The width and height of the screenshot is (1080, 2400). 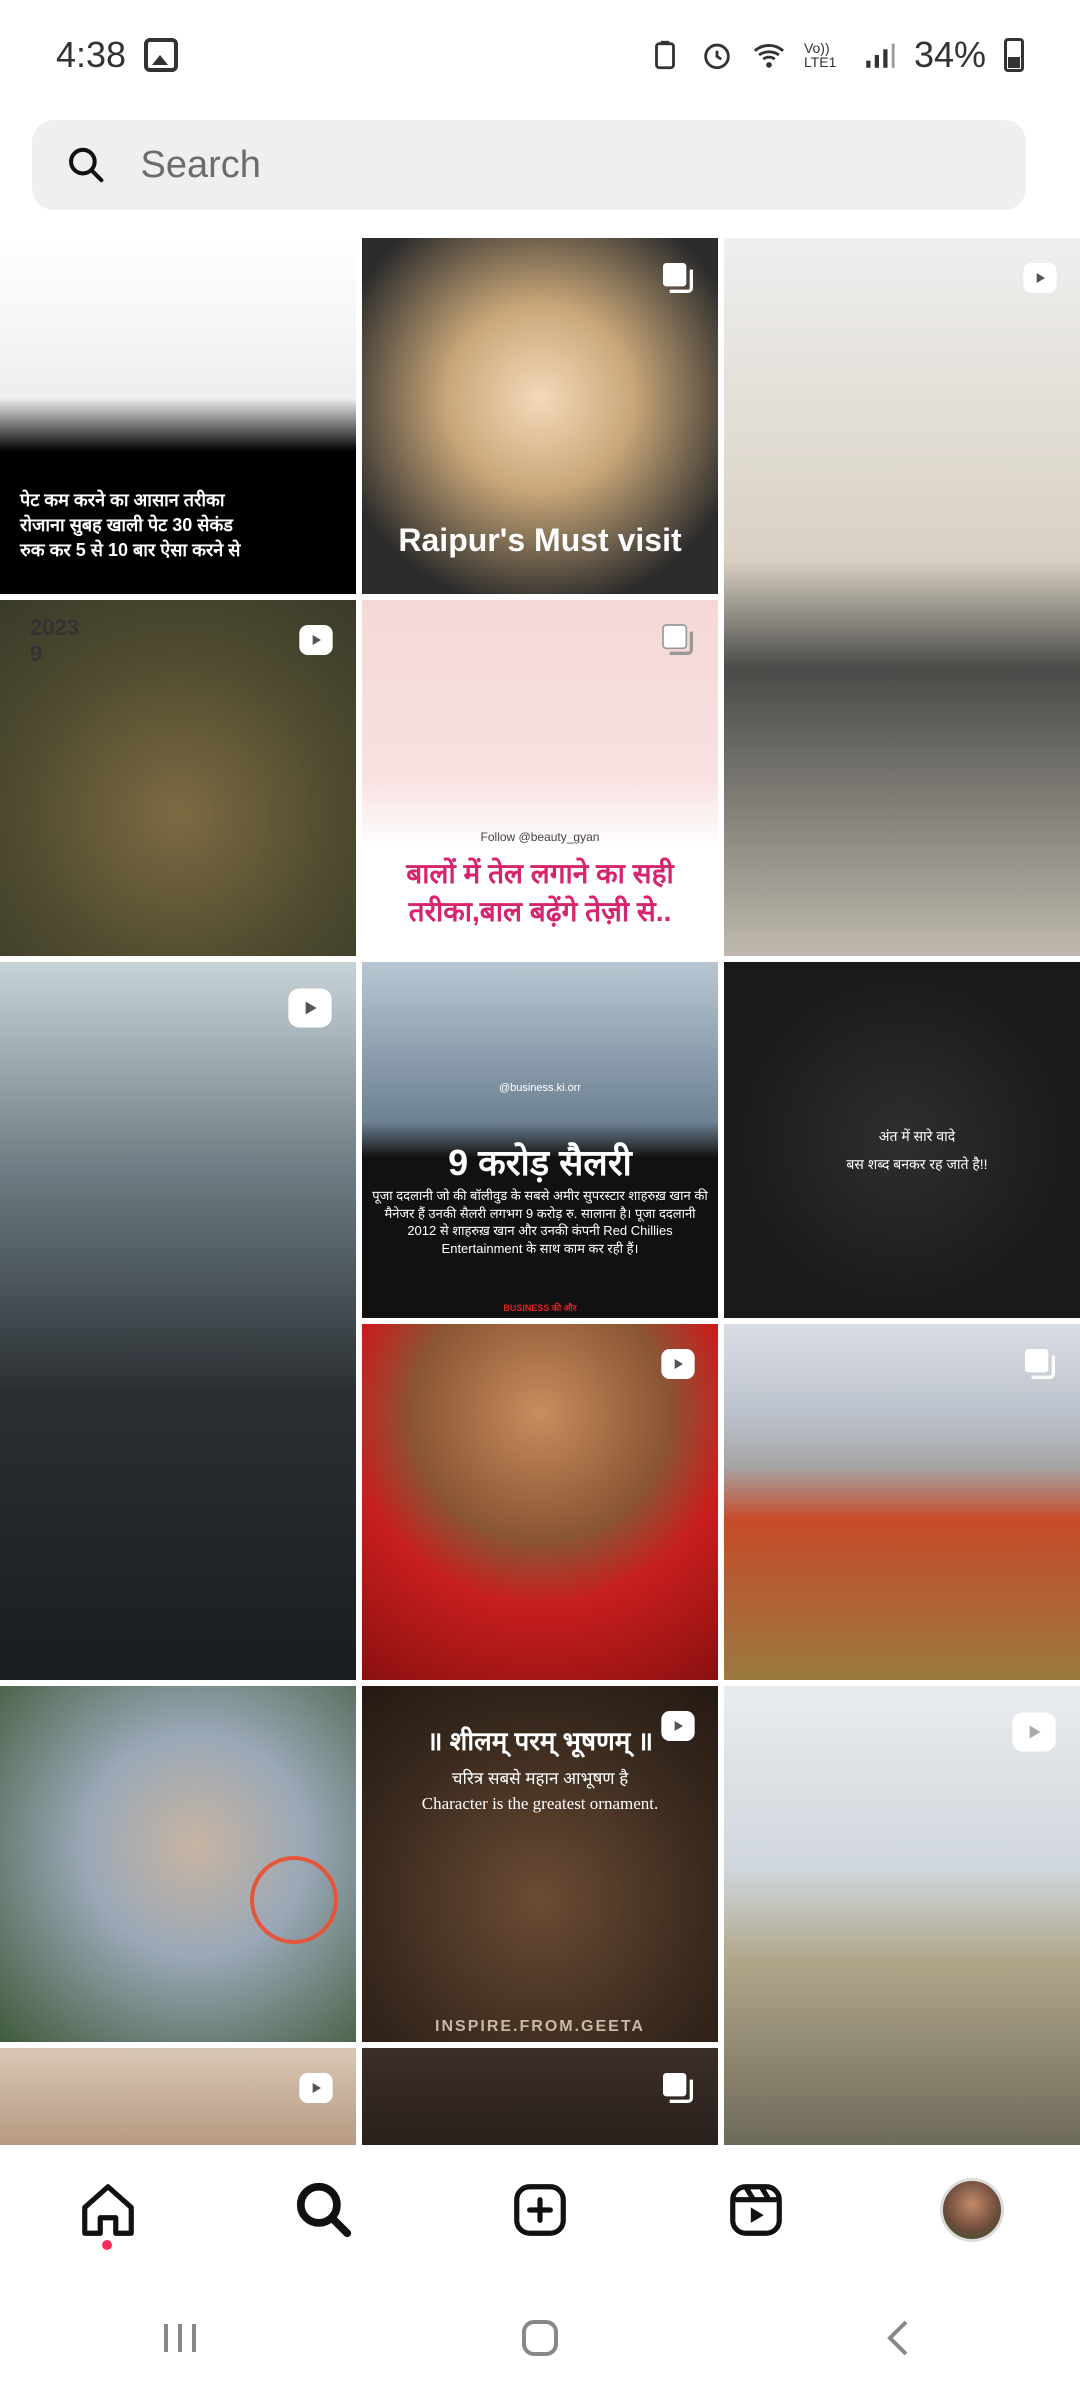 What do you see at coordinates (122, 500) in the screenshot?
I see `tile-text-line: पेट कम करने का आसान तरीका` at bounding box center [122, 500].